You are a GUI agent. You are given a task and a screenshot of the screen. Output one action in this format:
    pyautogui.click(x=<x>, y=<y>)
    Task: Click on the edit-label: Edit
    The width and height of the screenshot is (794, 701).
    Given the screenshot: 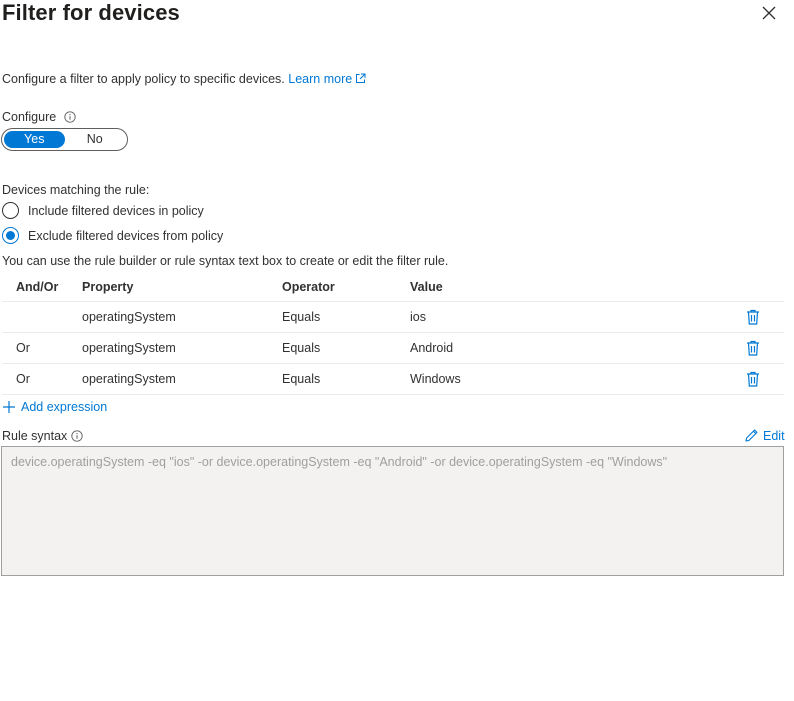 What is the action you would take?
    pyautogui.click(x=774, y=435)
    